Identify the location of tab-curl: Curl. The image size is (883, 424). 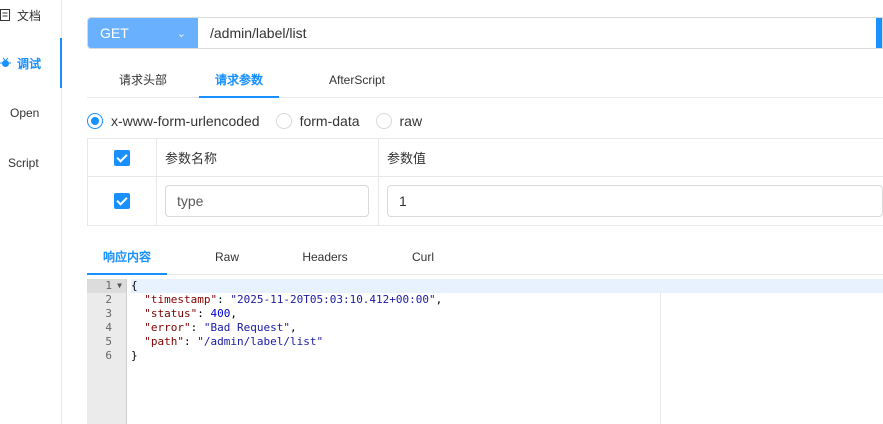
(423, 257).